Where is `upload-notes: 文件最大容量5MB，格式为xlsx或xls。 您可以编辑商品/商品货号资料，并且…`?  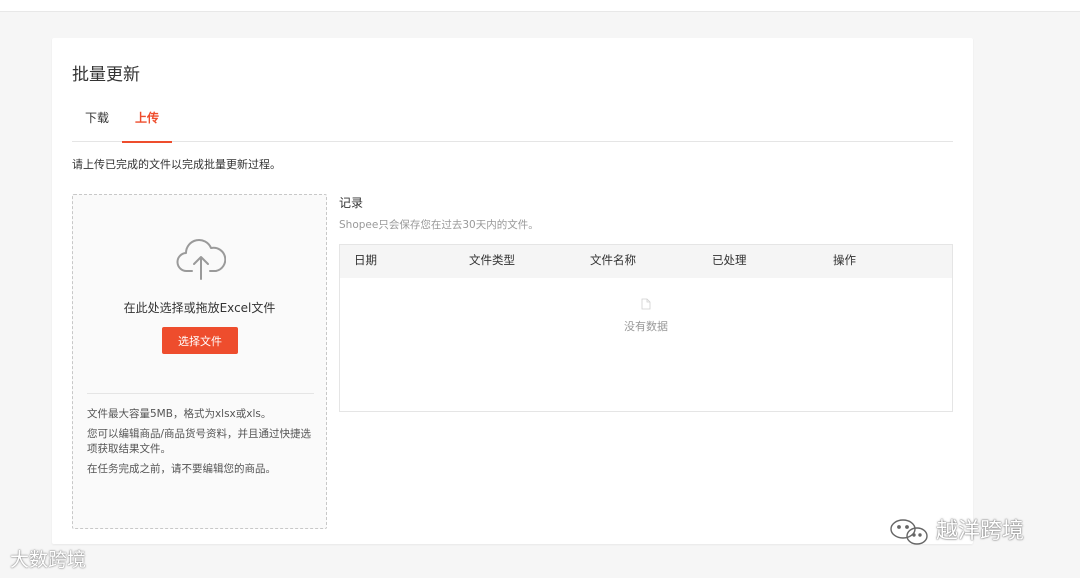
upload-notes: 文件最大容量5MB，格式为xlsx或xls。 您可以编辑商品/商品货号资料，并且… is located at coordinates (203, 444).